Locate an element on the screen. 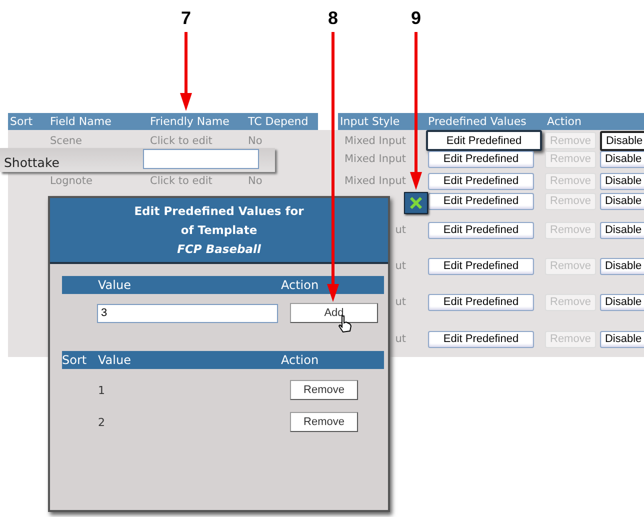 The height and width of the screenshot is (517, 644). template-name: FCP Baseball is located at coordinates (219, 249).